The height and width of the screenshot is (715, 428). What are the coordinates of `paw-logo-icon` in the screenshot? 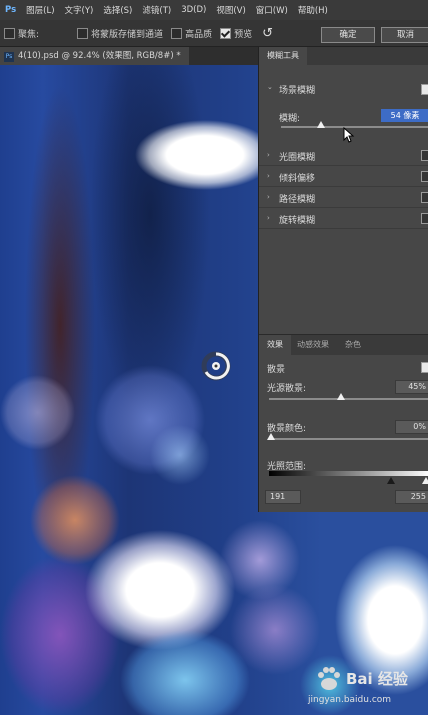 It's located at (329, 678).